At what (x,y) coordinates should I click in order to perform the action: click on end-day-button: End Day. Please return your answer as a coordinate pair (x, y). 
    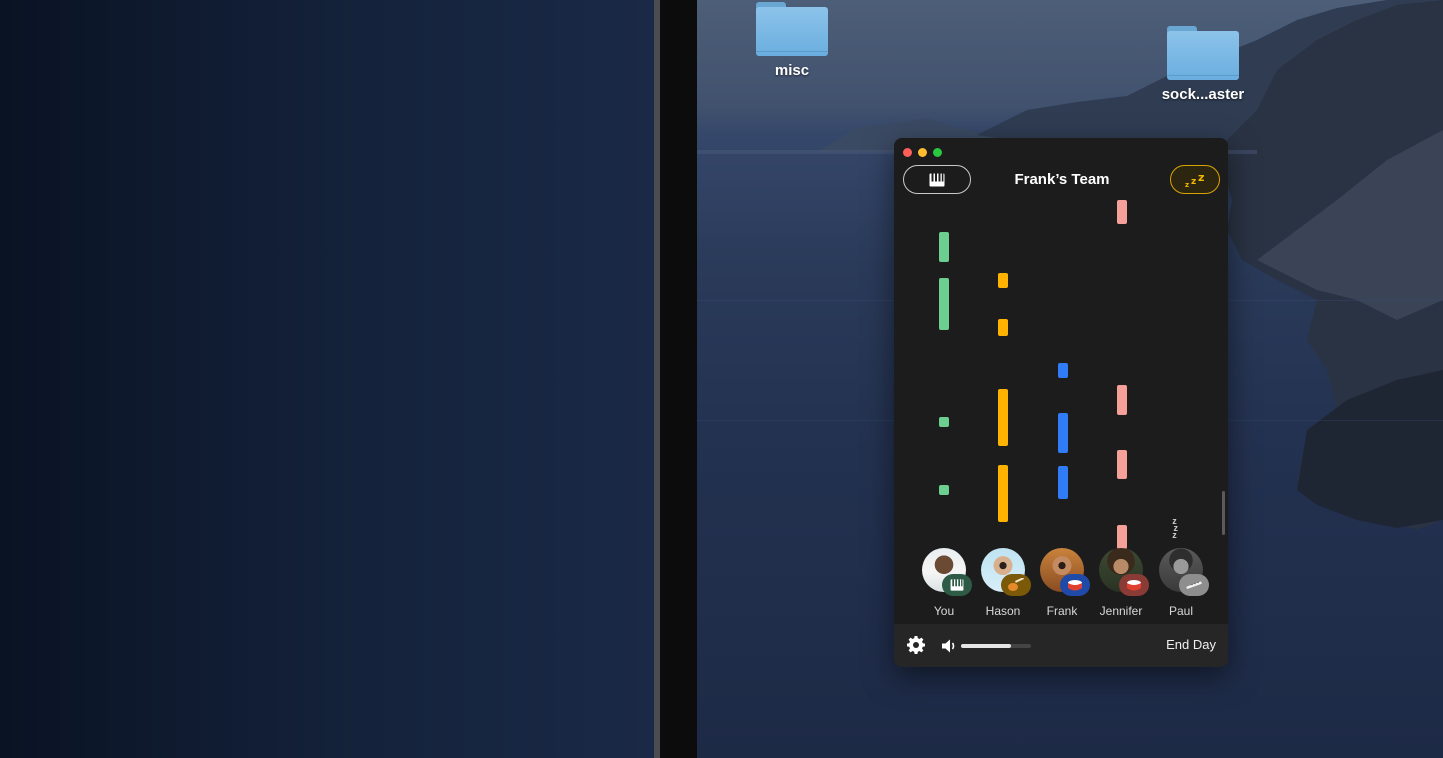
    Looking at the image, I should click on (1191, 644).